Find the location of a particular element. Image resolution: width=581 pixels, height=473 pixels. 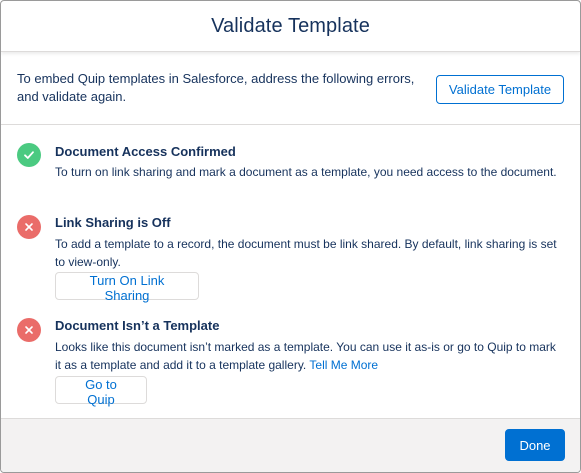

turn-on-link-sharing-button: Turn On Link Sharing is located at coordinates (127, 287).